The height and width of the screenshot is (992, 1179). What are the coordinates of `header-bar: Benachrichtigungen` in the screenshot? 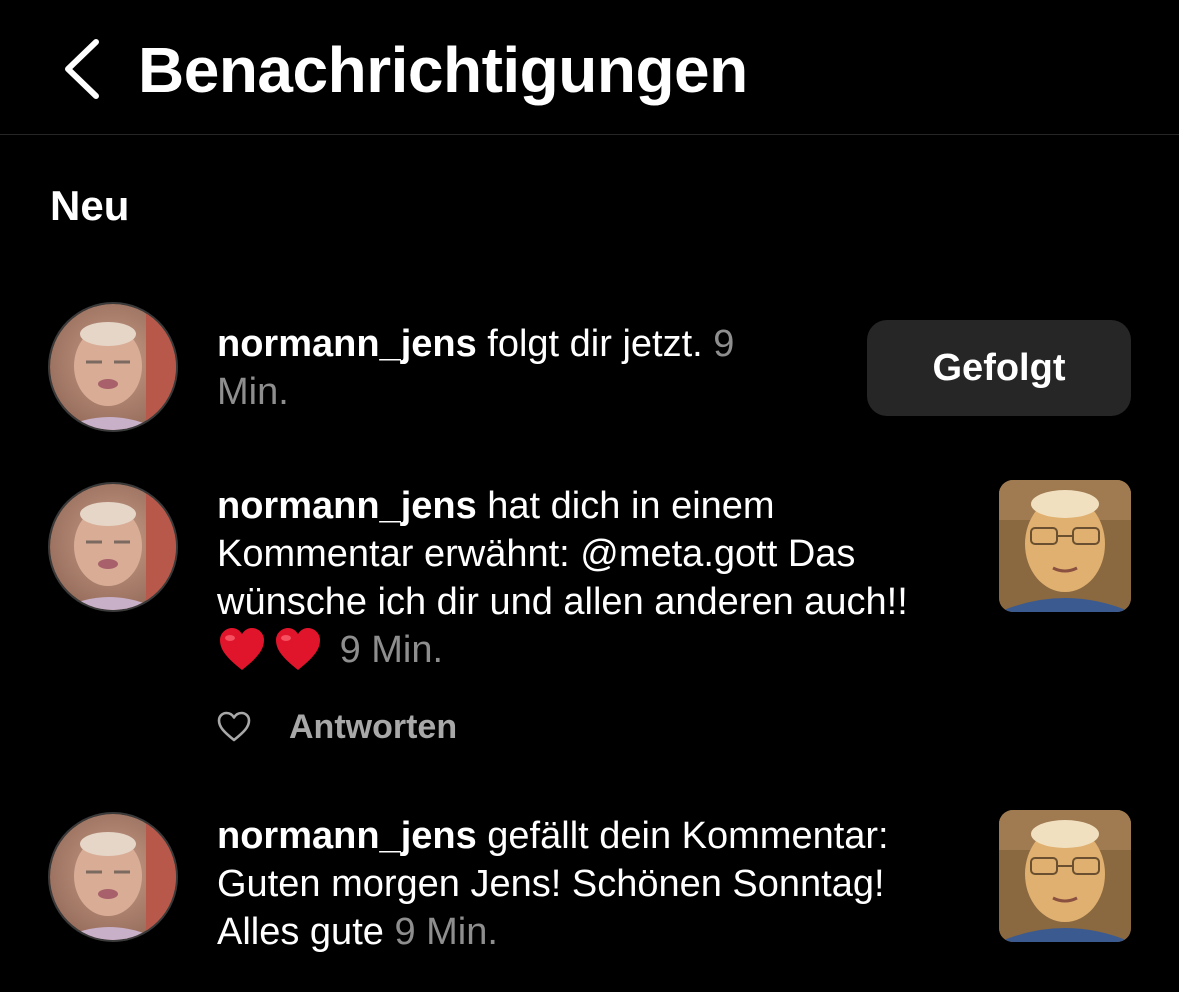 It's located at (589, 67).